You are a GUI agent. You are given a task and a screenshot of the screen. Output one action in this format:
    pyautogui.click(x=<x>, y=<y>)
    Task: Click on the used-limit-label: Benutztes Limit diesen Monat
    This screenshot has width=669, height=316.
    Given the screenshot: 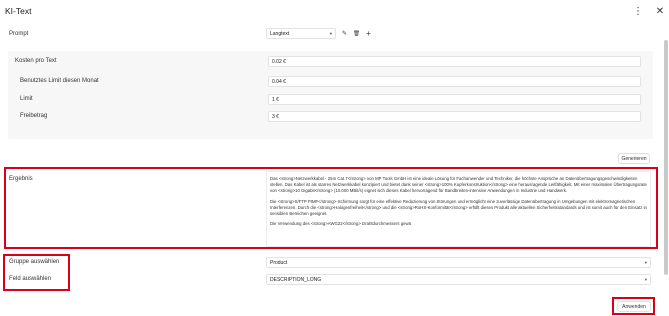 What is the action you would take?
    pyautogui.click(x=59, y=81)
    